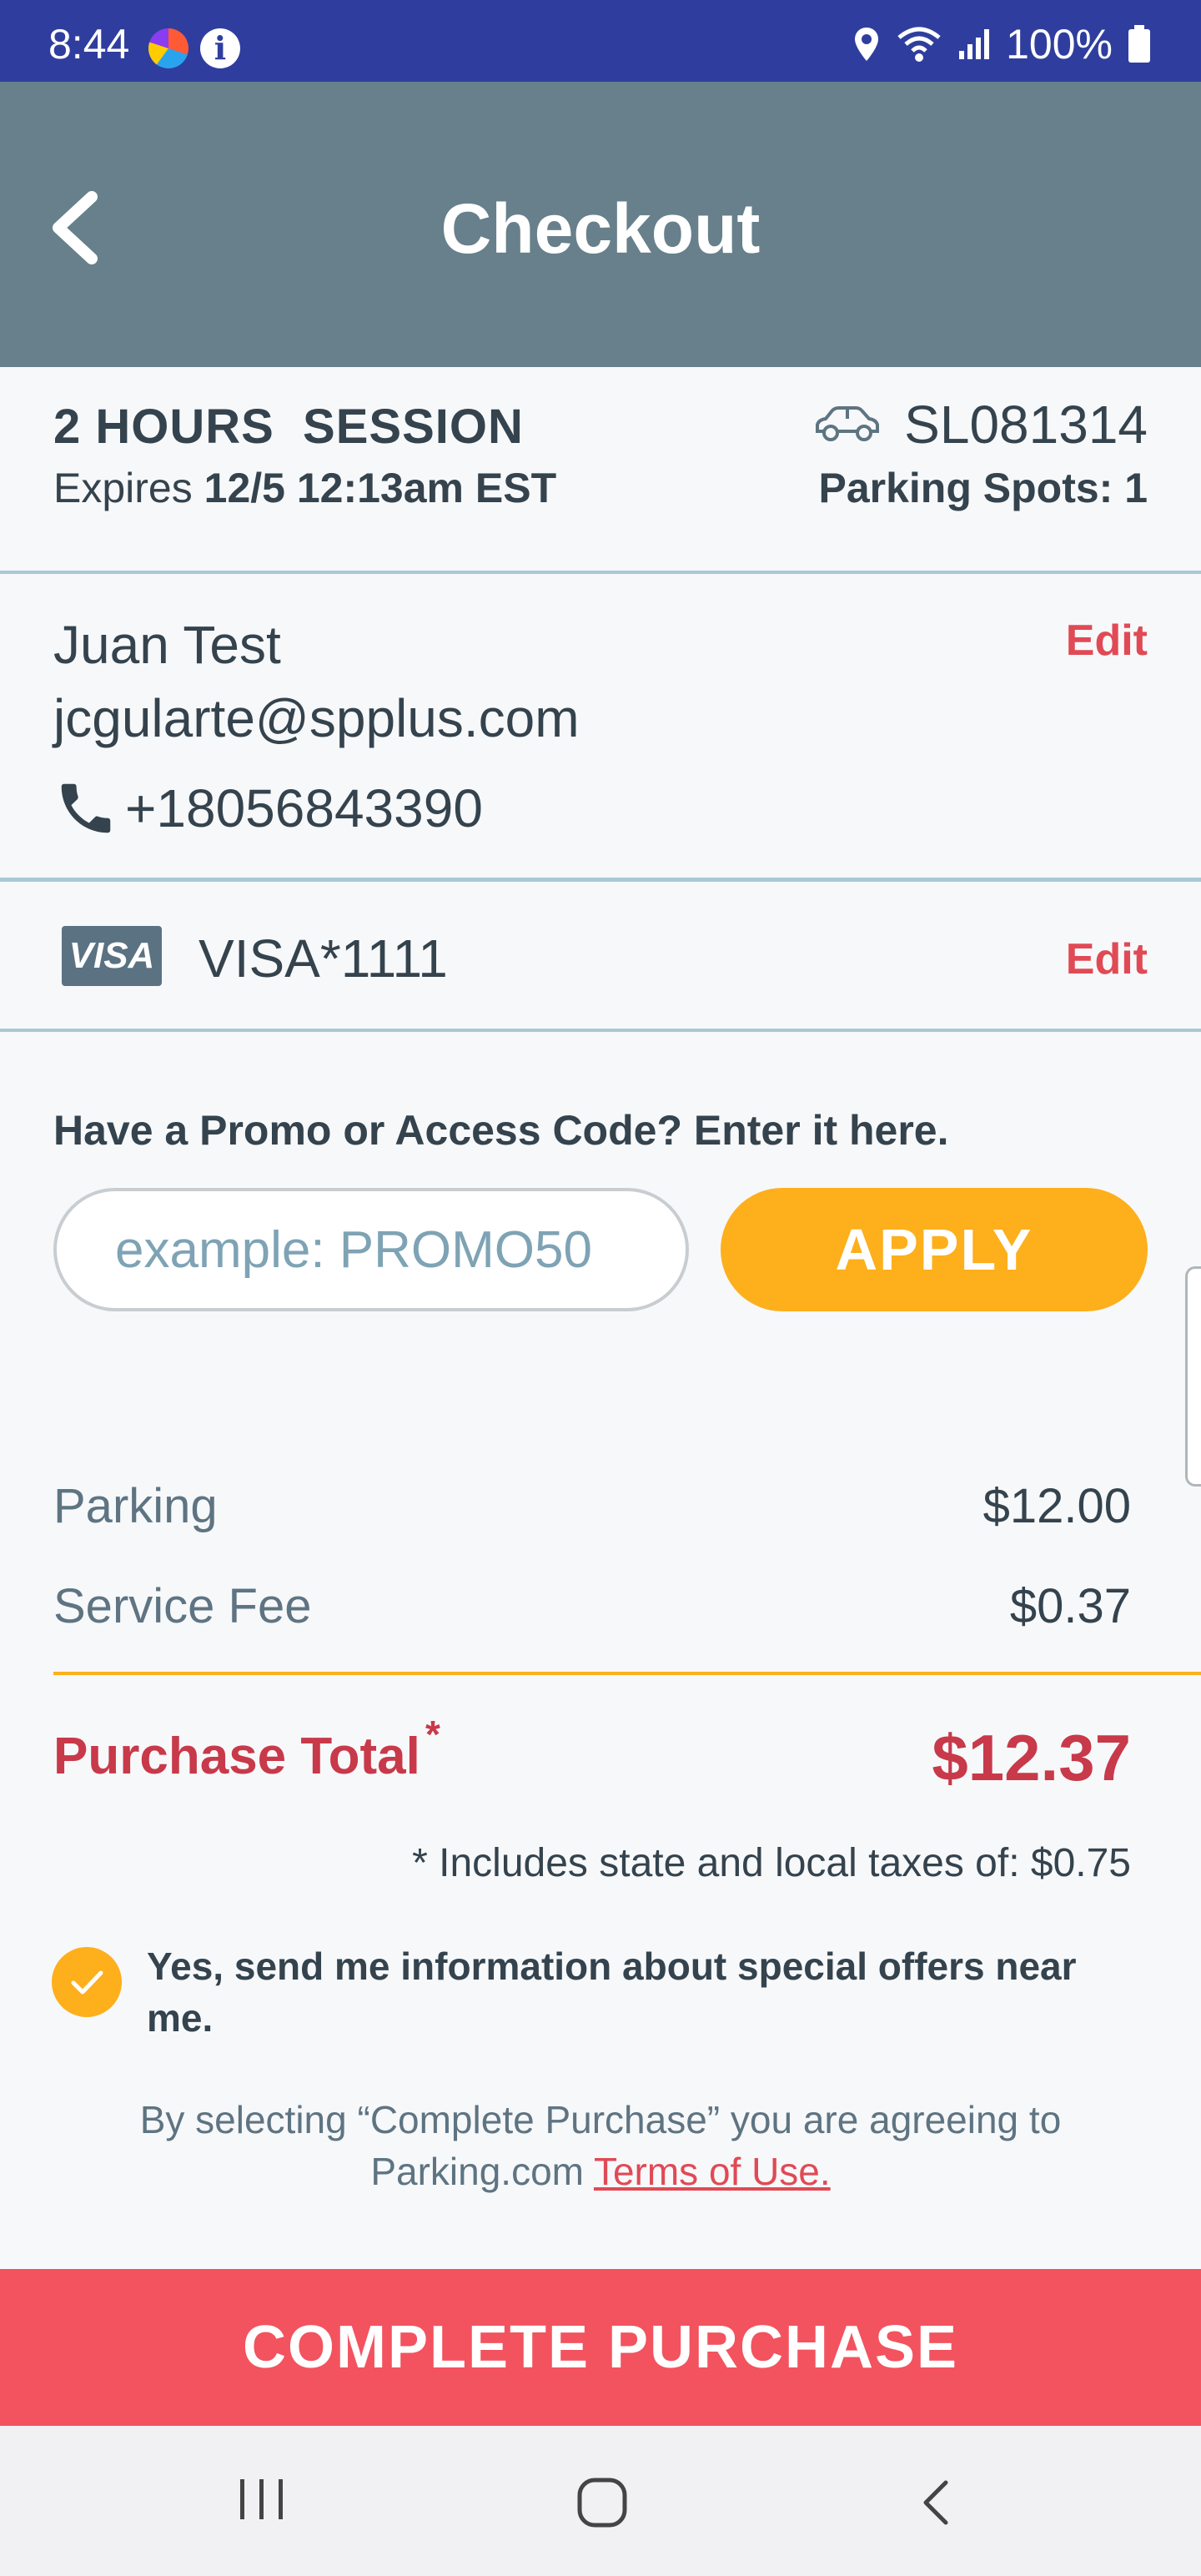 This screenshot has width=1201, height=2576. Describe the element at coordinates (323, 958) in the screenshot. I see `card-number: VISA*1111` at that location.